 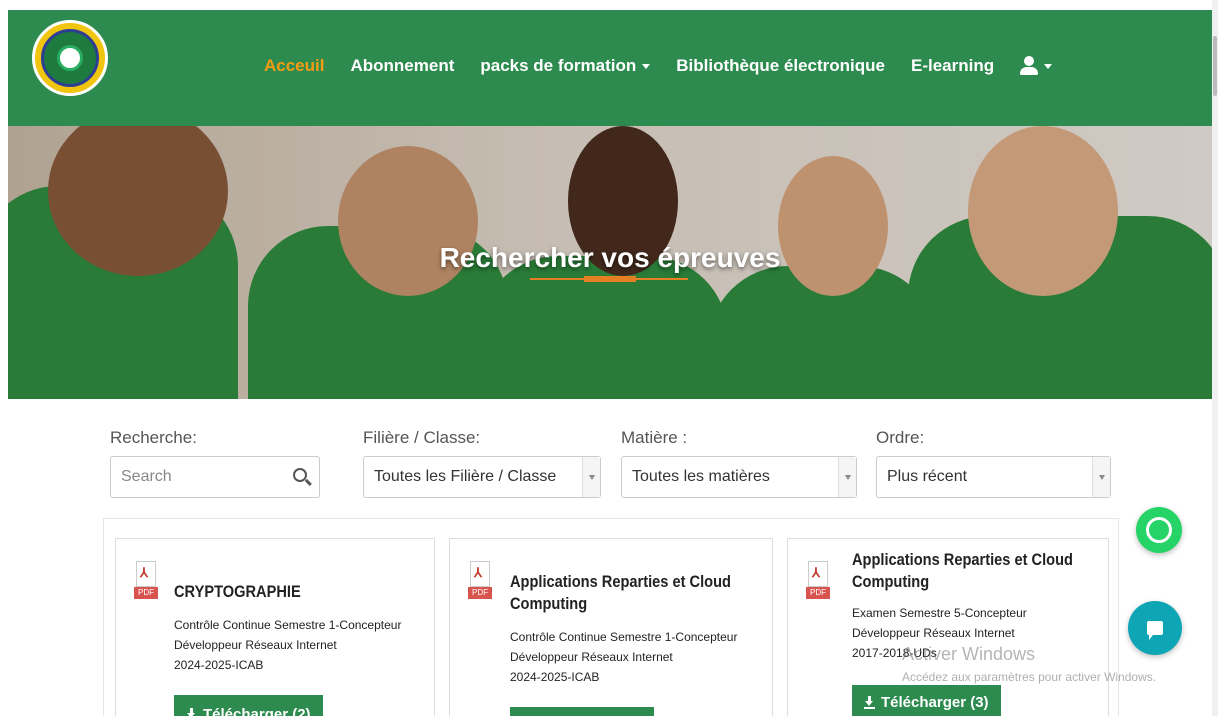 I want to click on nav-item-packs-label: packs de formation, so click(x=558, y=65).